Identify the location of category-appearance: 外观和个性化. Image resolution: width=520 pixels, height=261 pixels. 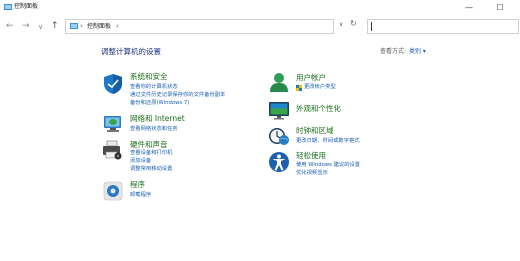
(318, 109).